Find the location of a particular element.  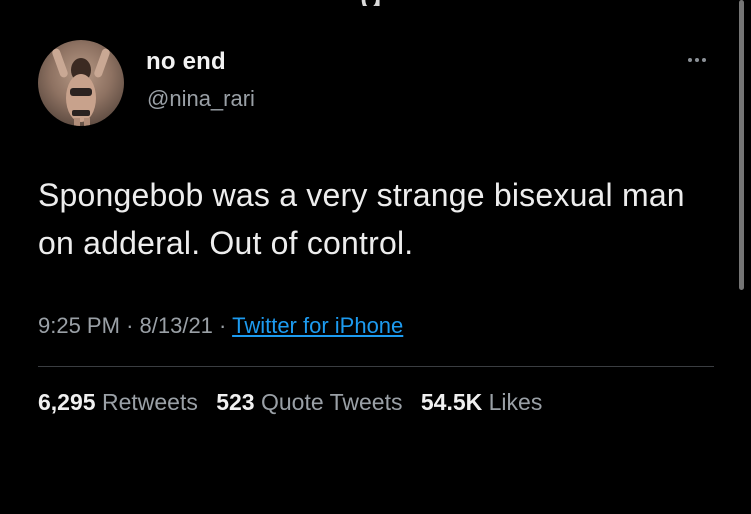

avatar-photo is located at coordinates (81, 87).